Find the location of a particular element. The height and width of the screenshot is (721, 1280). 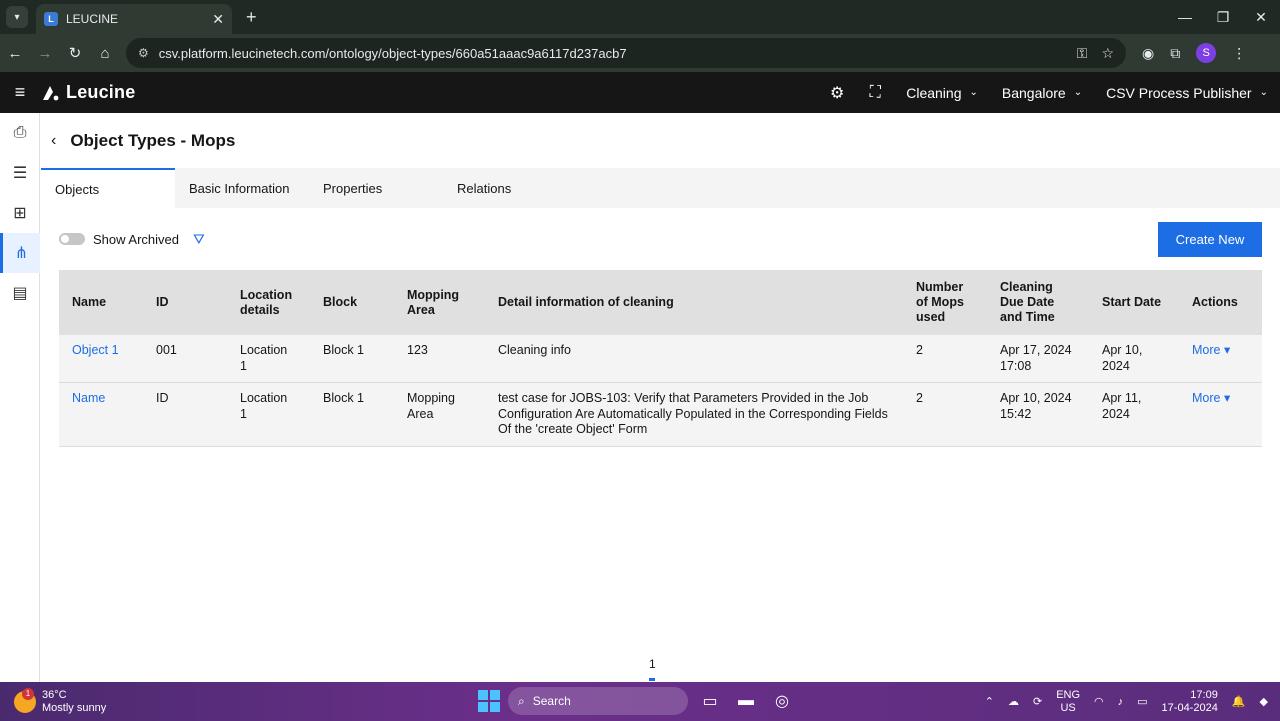

role-dropdown: CSV Process Publisher ⌄ is located at coordinates (1187, 93).